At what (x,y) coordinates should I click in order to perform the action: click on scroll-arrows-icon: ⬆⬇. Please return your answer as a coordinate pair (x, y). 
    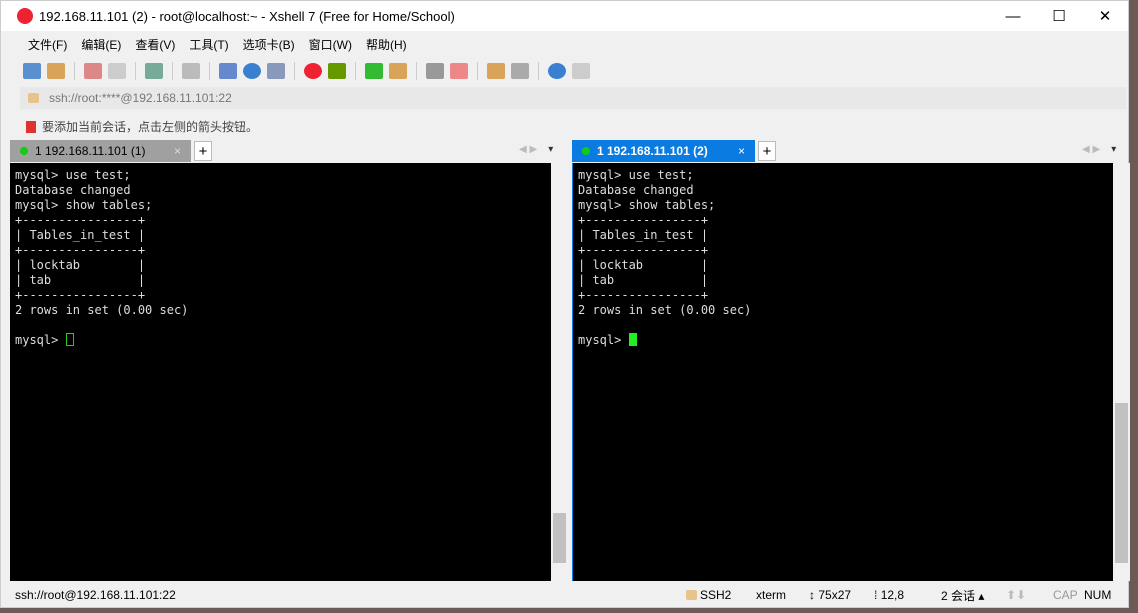
    Looking at the image, I should click on (1016, 595).